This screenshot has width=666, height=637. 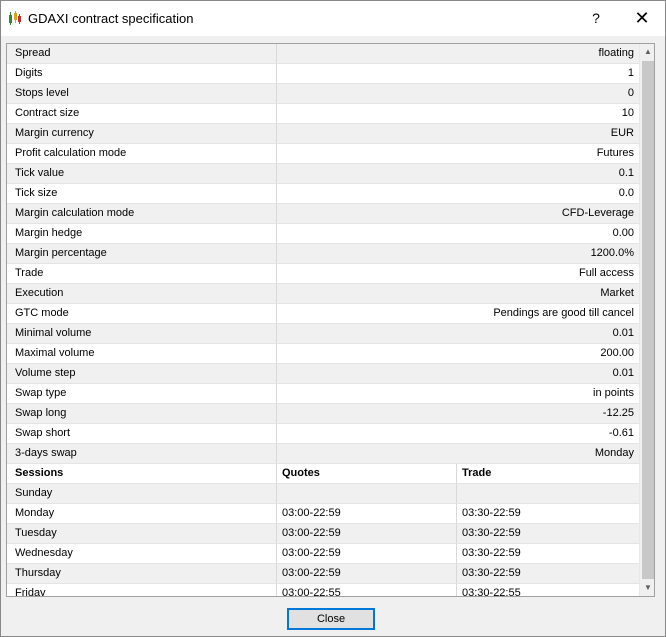 What do you see at coordinates (323, 454) in the screenshot?
I see `spec-row: 3-days swap Monday` at bounding box center [323, 454].